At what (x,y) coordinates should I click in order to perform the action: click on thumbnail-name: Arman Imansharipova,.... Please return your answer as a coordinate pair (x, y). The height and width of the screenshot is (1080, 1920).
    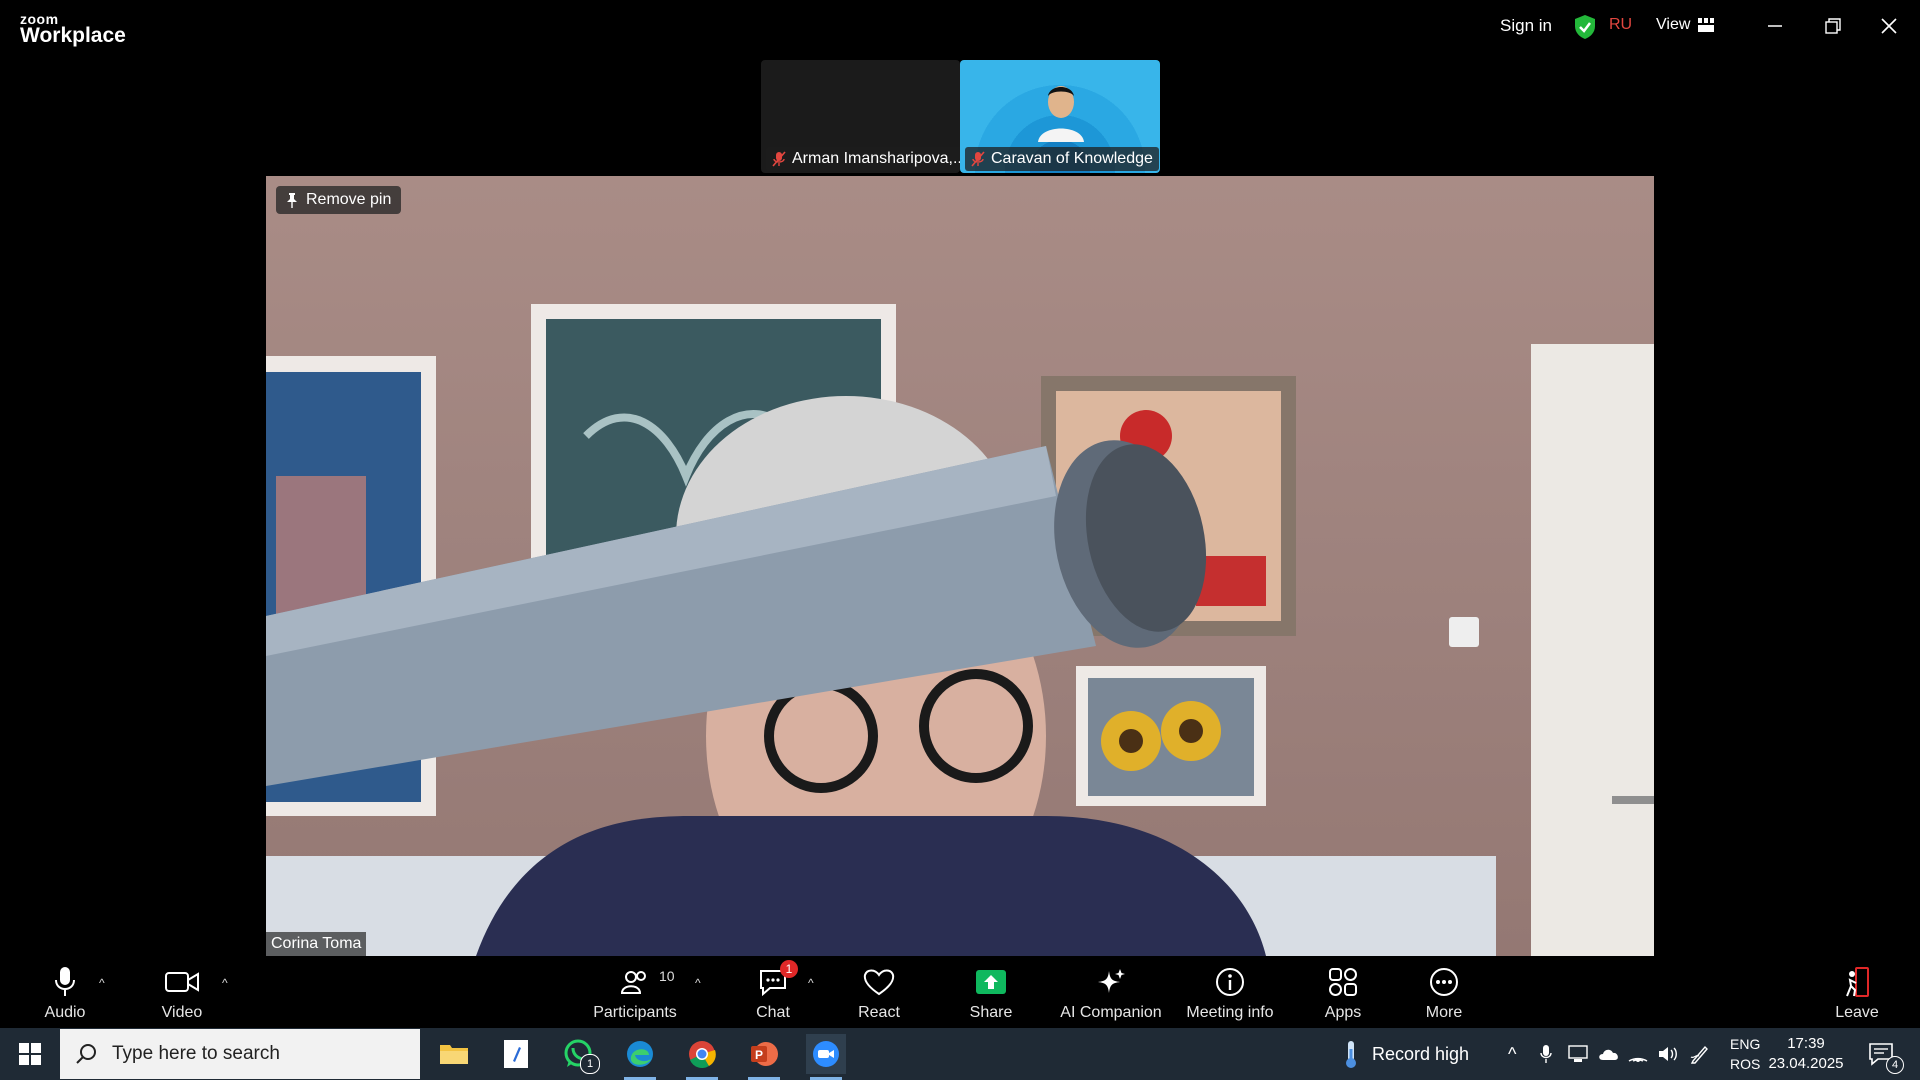
    Looking at the image, I should click on (876, 158).